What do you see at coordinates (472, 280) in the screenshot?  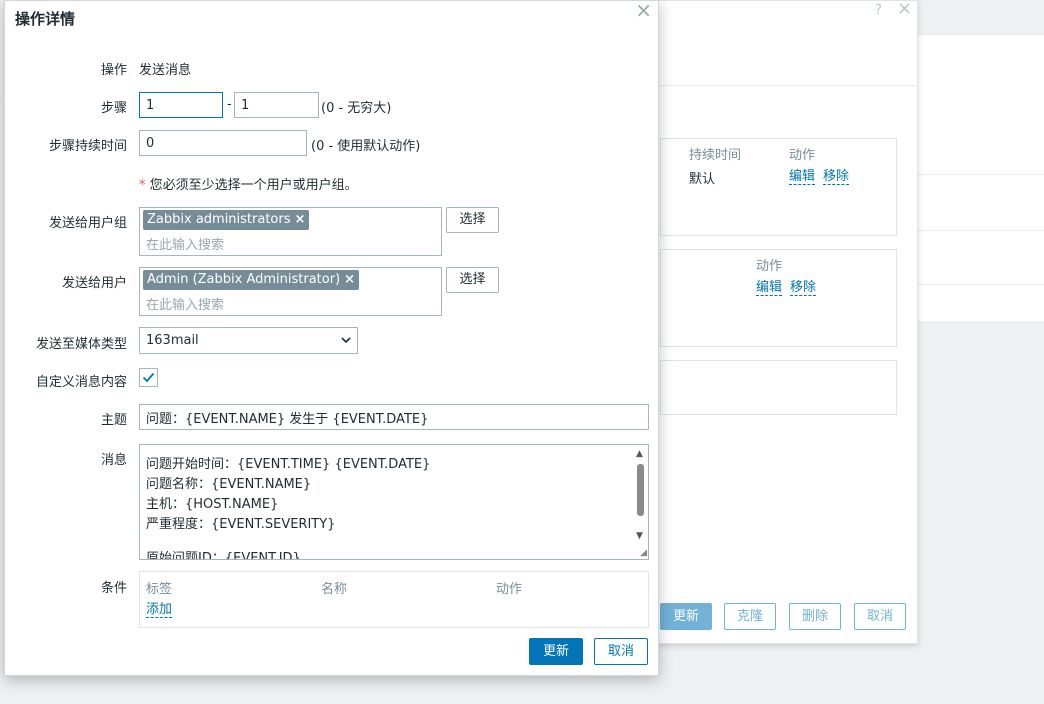 I see `select-users-button: 选择` at bounding box center [472, 280].